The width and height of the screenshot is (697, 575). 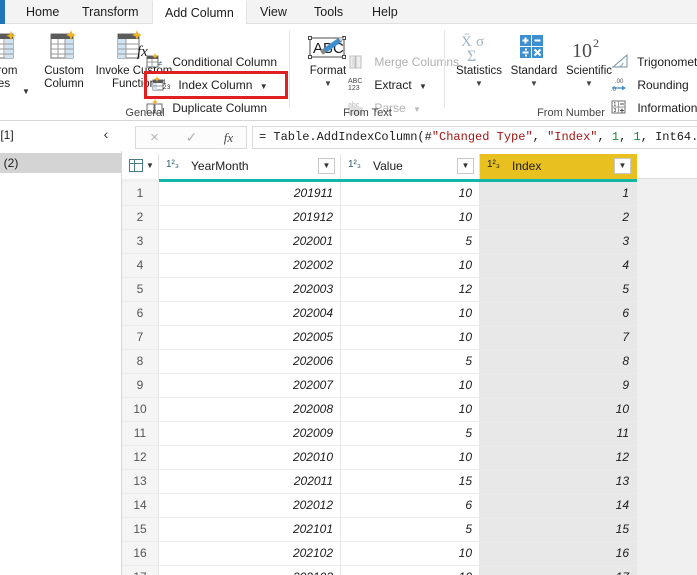 I want to click on tab-view: View, so click(x=273, y=12).